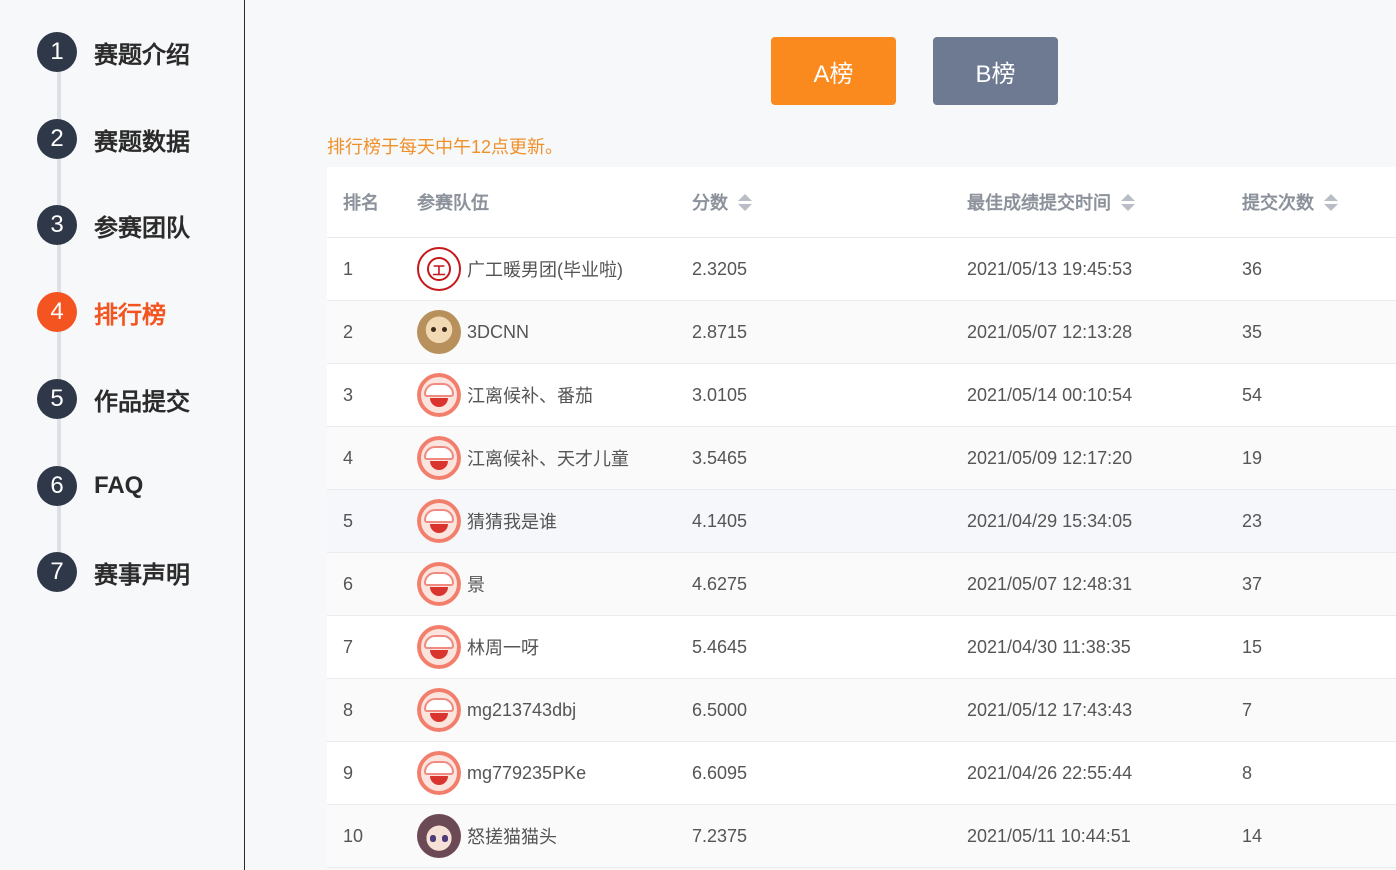 Image resolution: width=1396 pixels, height=870 pixels. I want to click on header-score: 分数, so click(829, 202).